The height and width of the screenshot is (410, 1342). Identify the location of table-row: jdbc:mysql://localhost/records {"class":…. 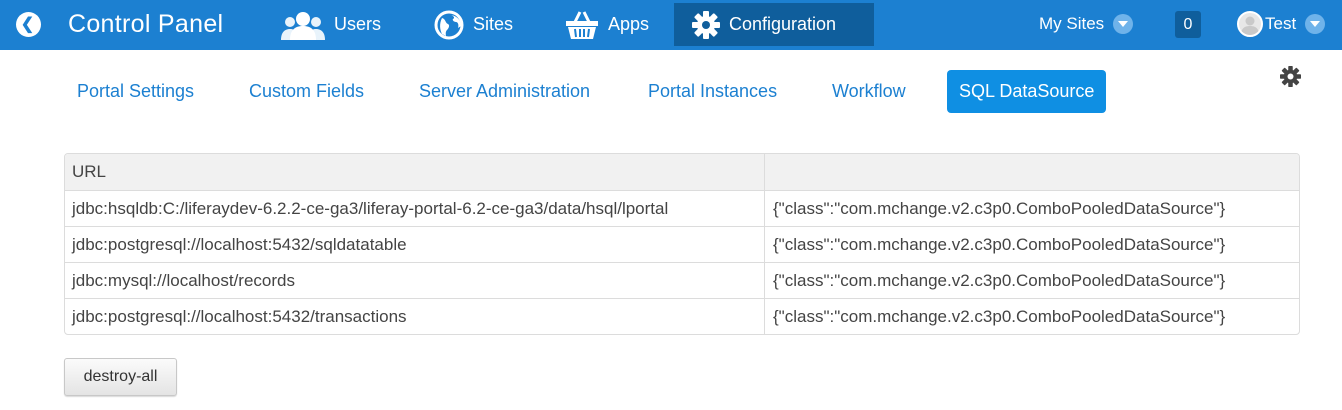
(682, 280).